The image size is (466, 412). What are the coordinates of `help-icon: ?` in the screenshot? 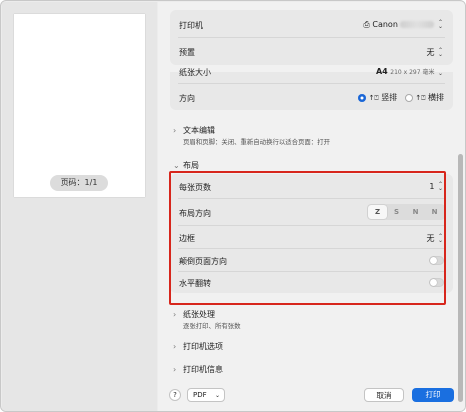 It's located at (175, 395).